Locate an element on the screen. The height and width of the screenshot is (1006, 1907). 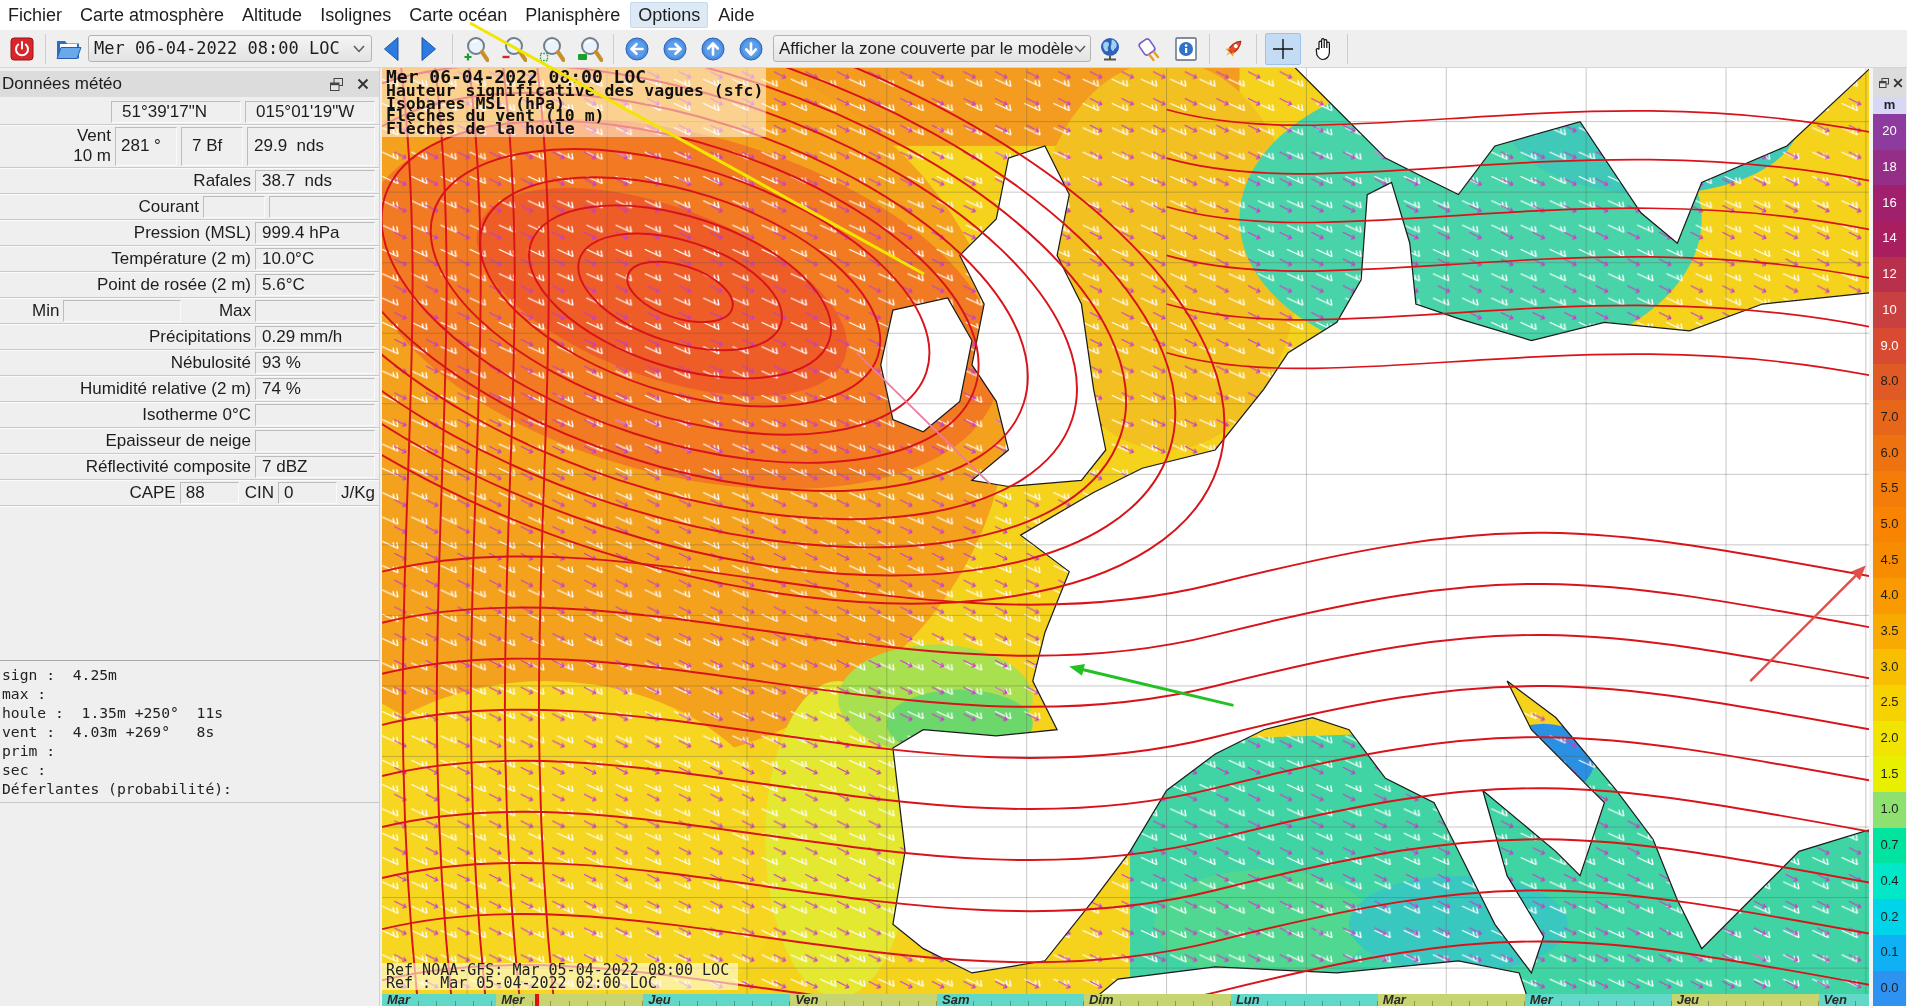
legend-step: 20 is located at coordinates (1889, 132).